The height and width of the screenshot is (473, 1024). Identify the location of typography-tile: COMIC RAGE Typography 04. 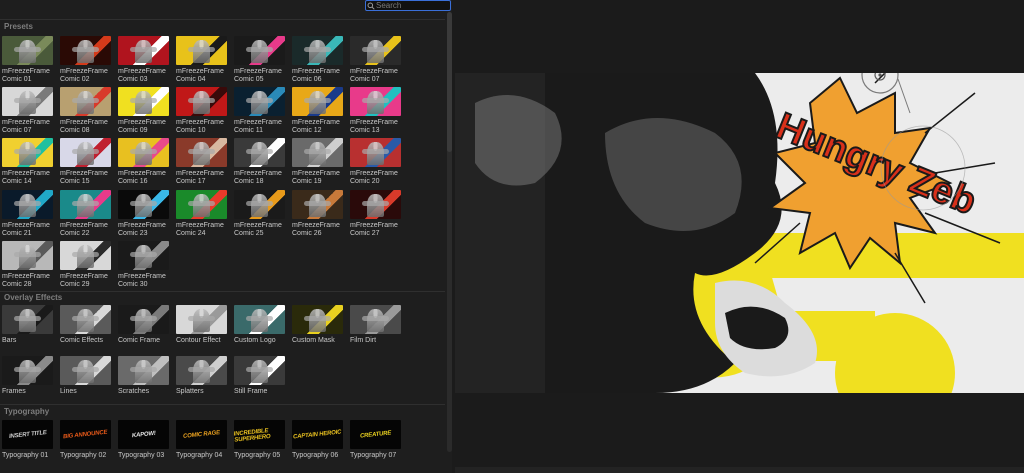
(202, 440).